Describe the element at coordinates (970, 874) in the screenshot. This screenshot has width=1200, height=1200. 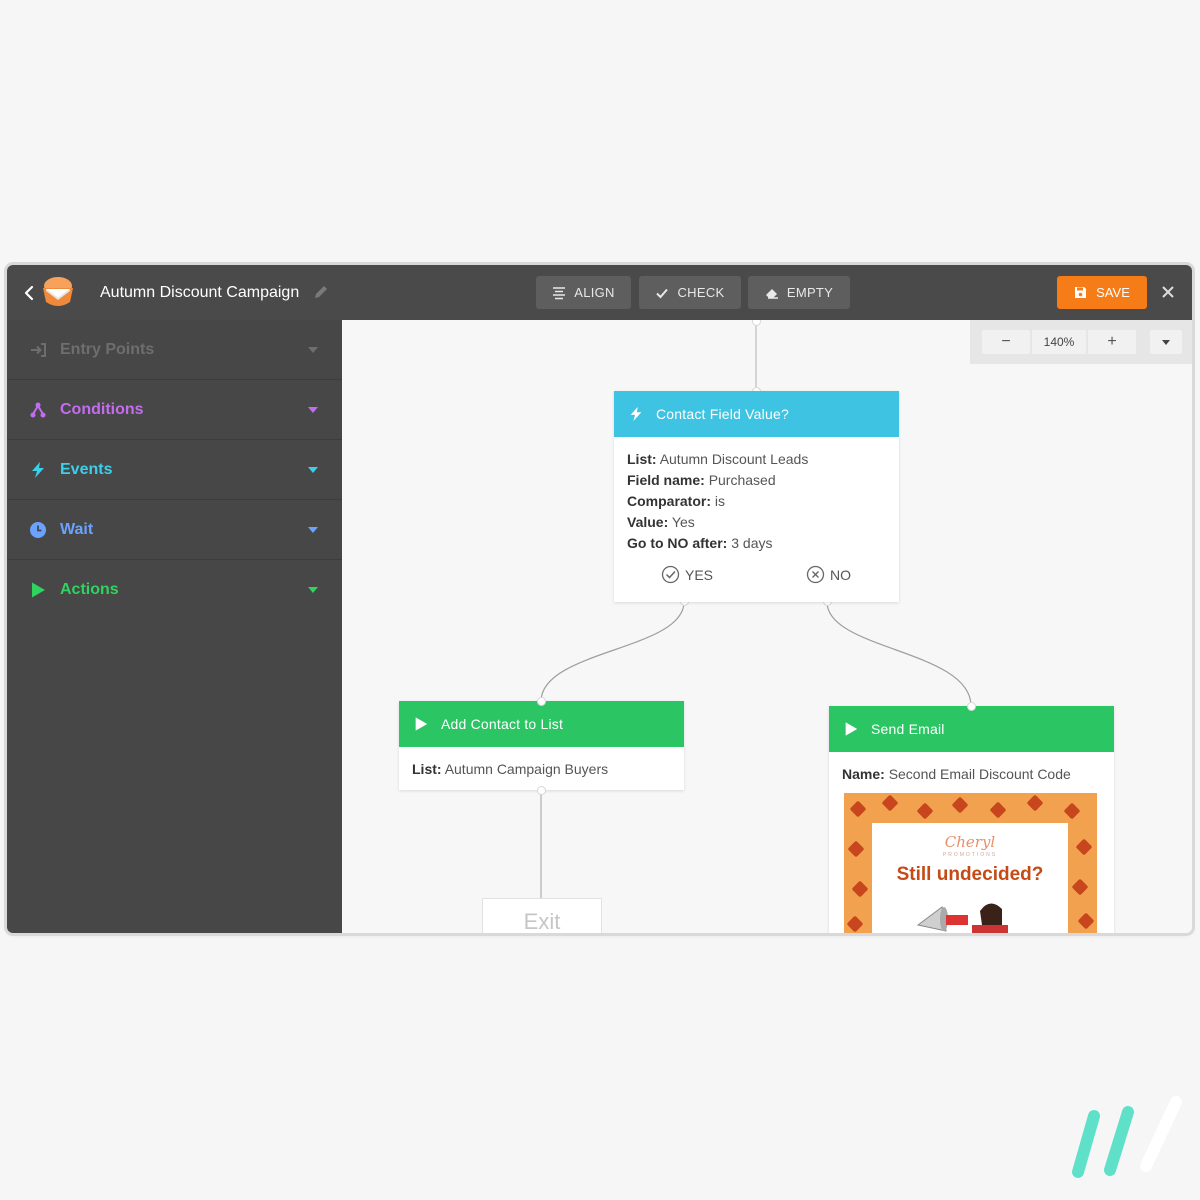
I see `email-headline: Still undecided?` at that location.